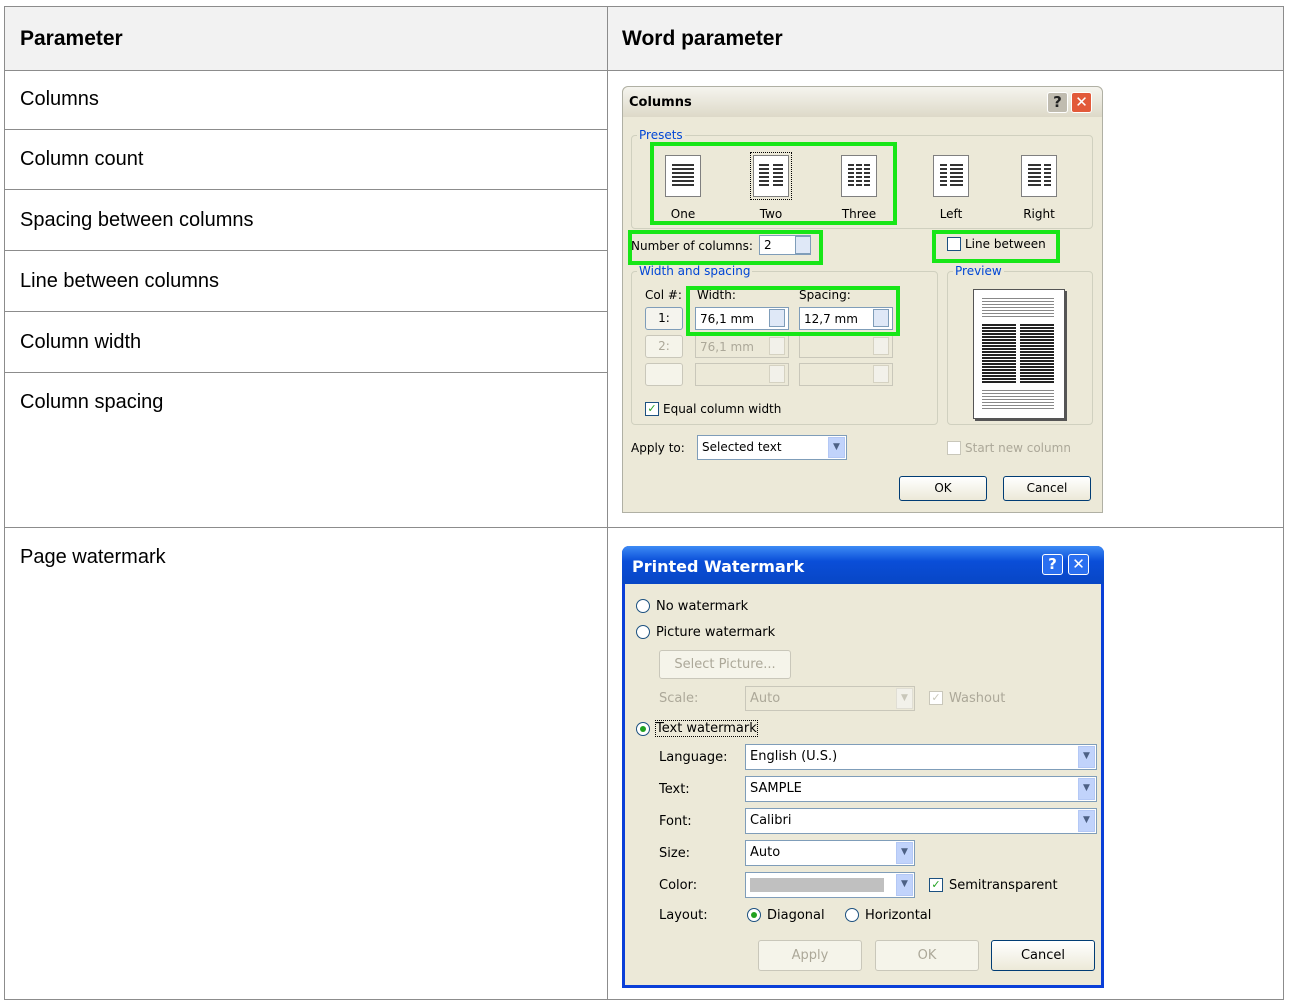  I want to click on header-parameter: Parameter, so click(71, 38).